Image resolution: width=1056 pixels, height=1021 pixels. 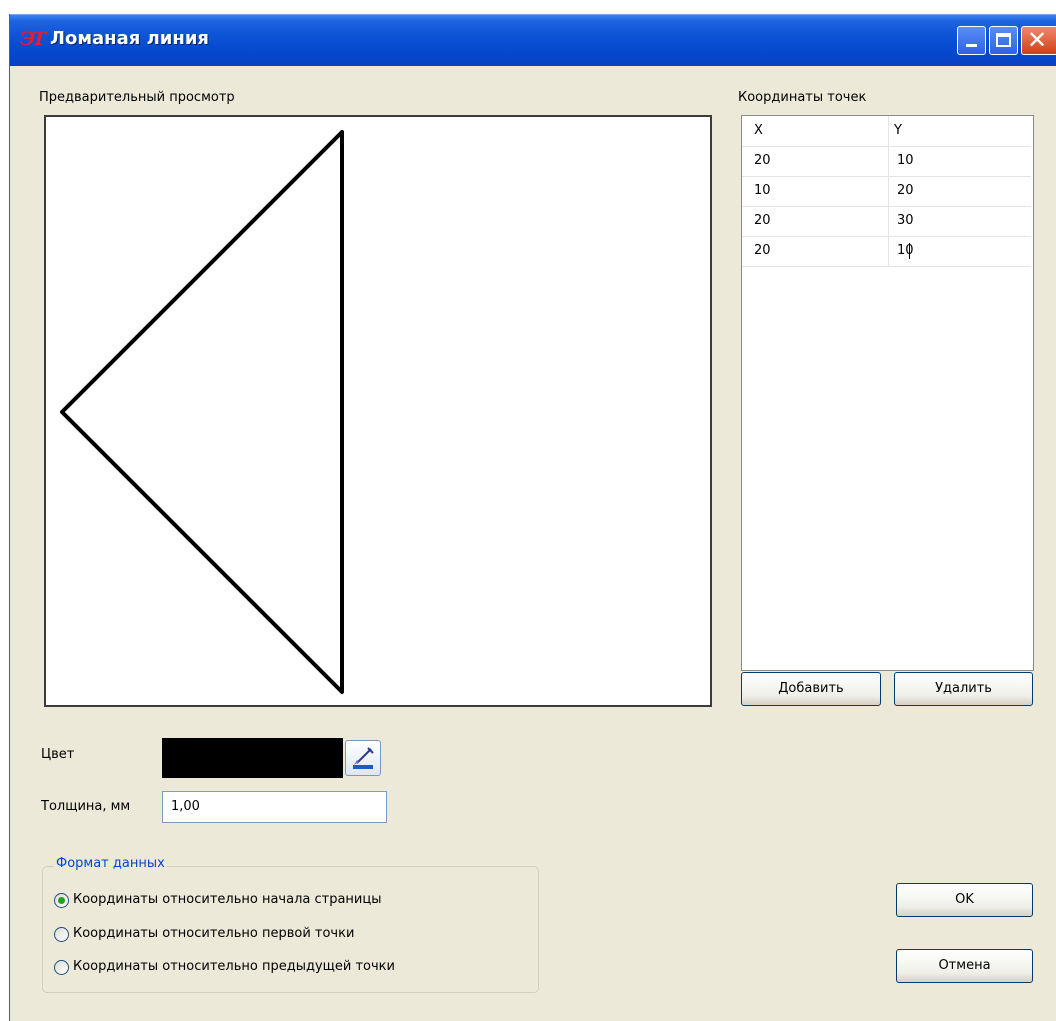 What do you see at coordinates (886, 221) in the screenshot?
I see `table-row: 20 30` at bounding box center [886, 221].